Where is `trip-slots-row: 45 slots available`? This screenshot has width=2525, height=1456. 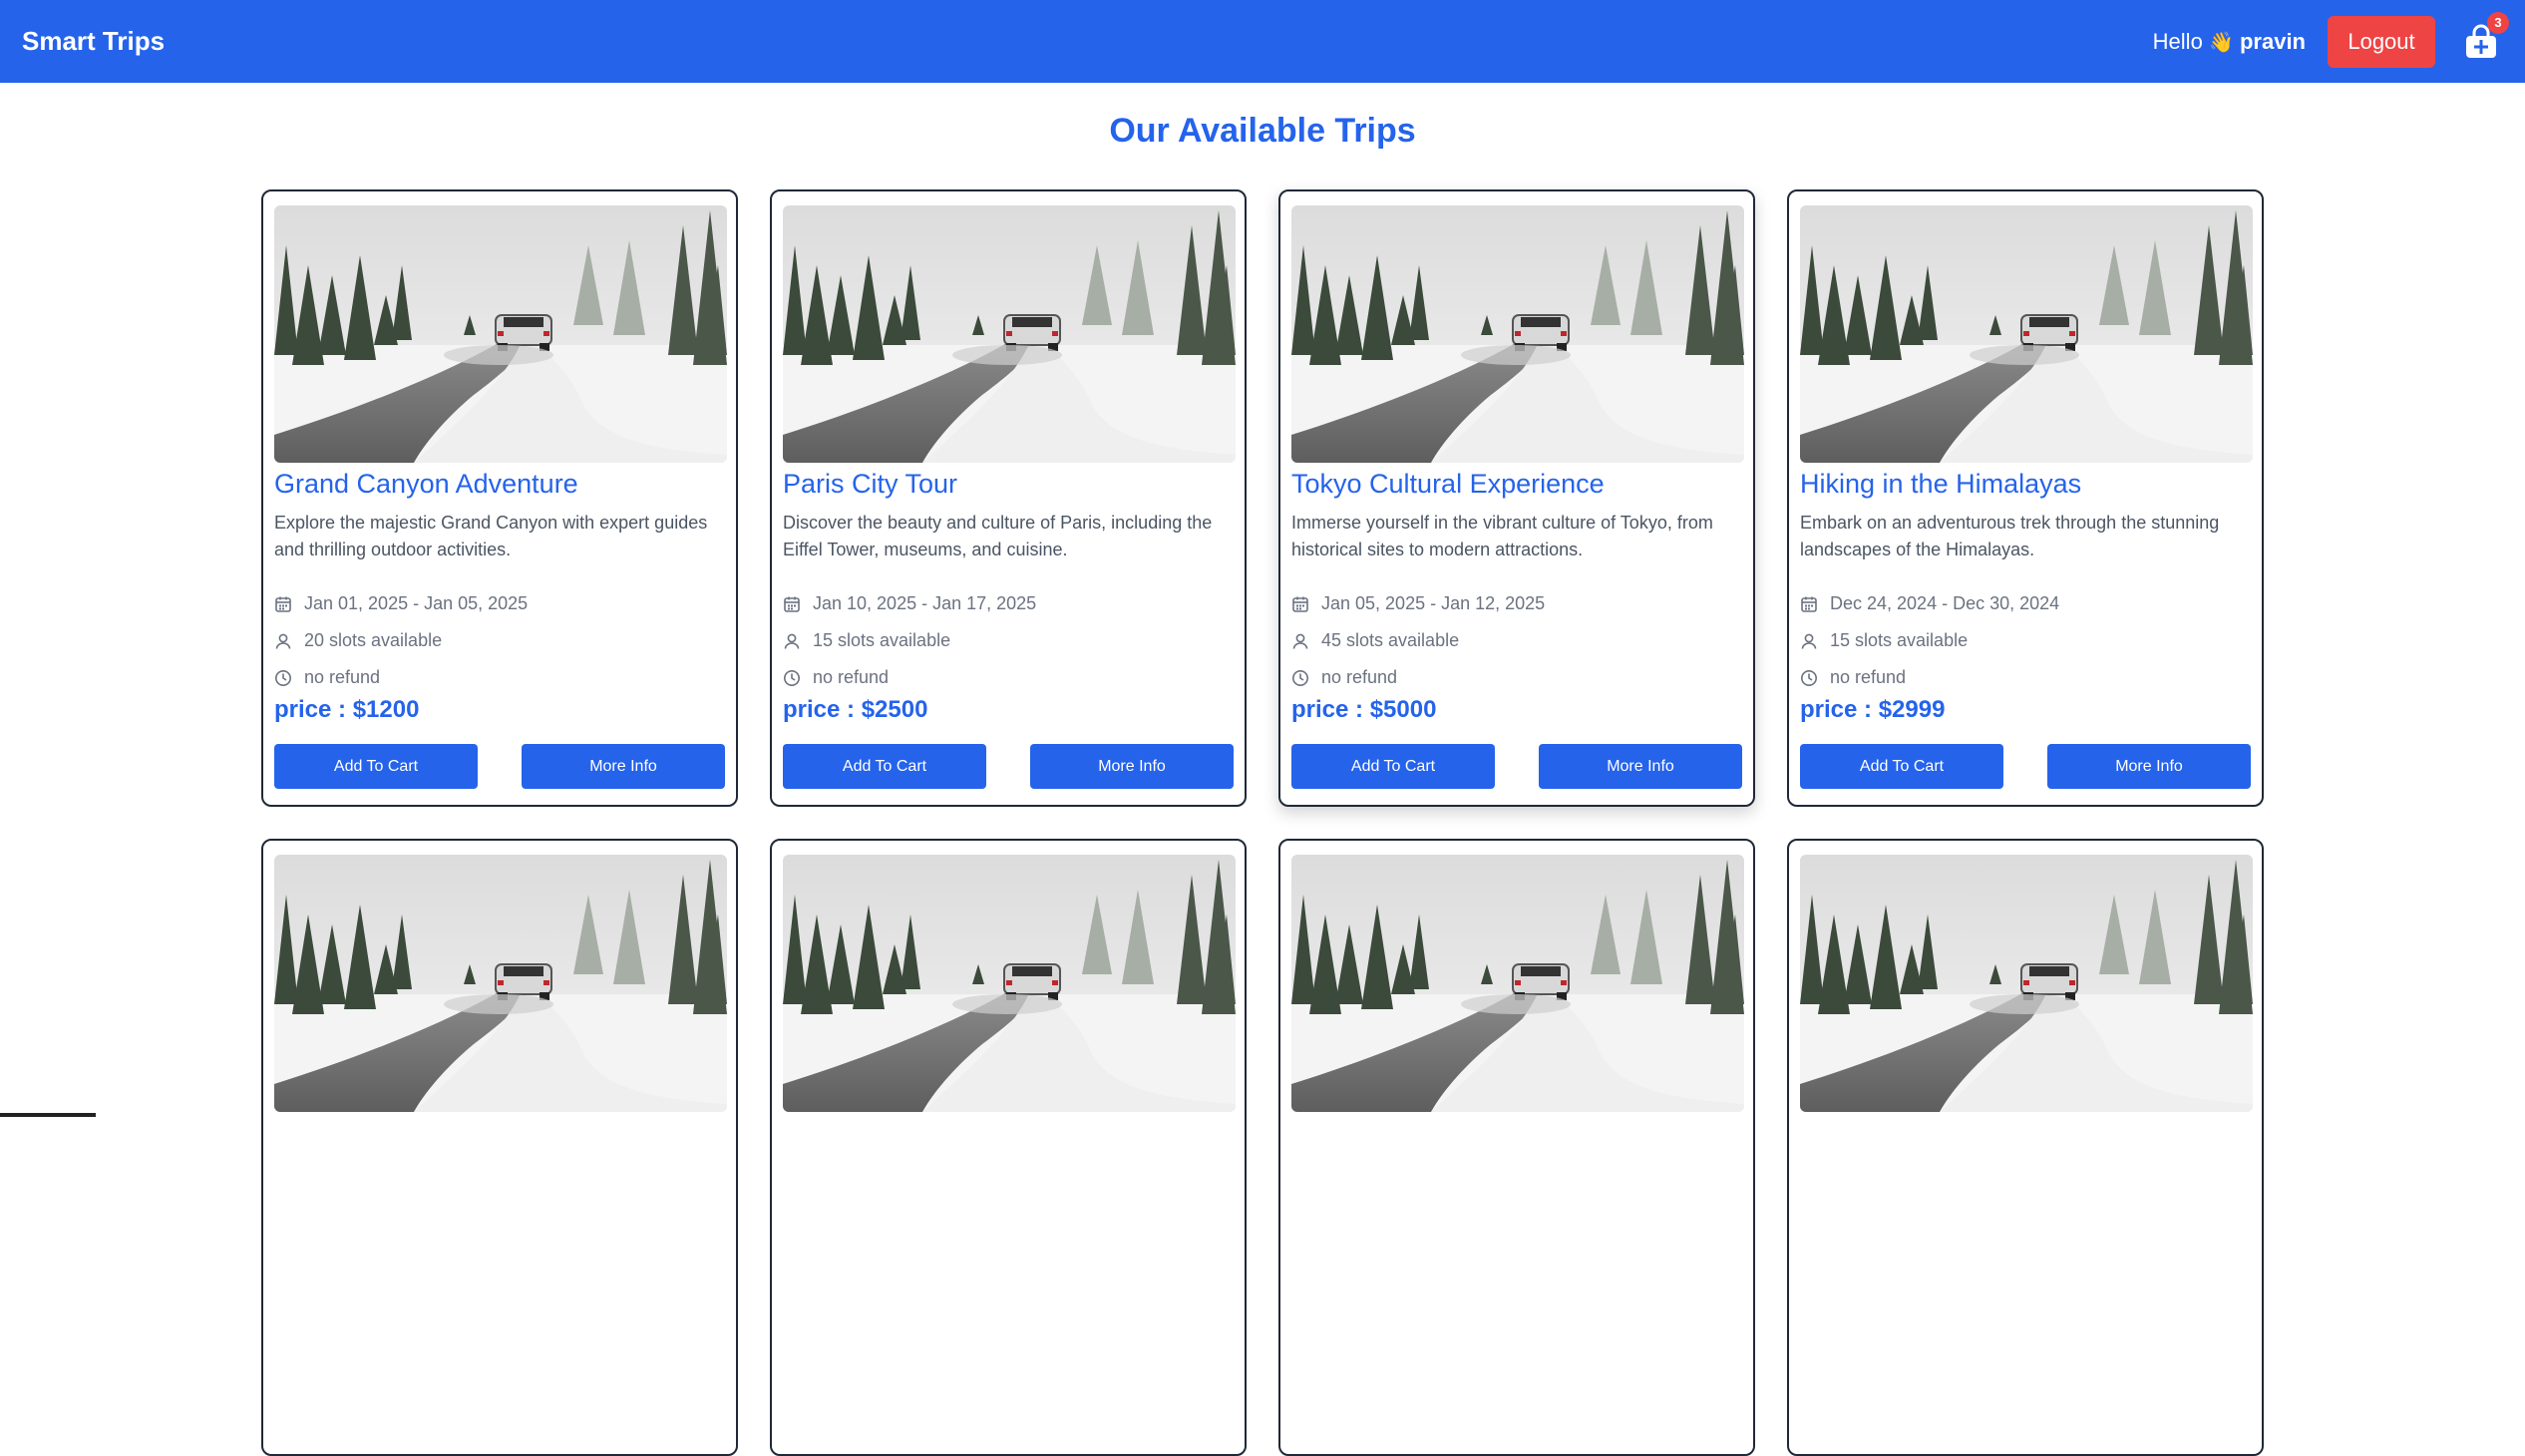 trip-slots-row: 45 slots available is located at coordinates (1517, 640).